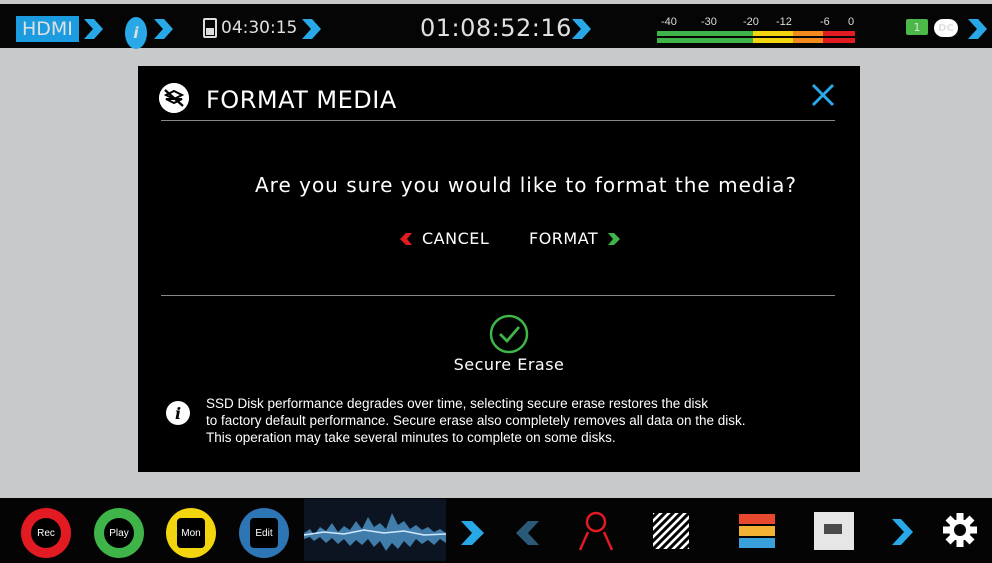  I want to click on audio-meter: -40 -30 -20 -12 -6 0, so click(757, 31).